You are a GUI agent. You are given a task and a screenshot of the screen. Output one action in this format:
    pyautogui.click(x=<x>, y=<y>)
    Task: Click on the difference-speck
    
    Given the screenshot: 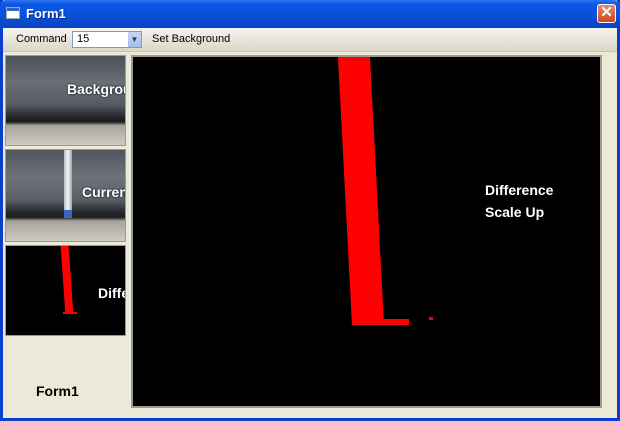 What is the action you would take?
    pyautogui.click(x=431, y=318)
    